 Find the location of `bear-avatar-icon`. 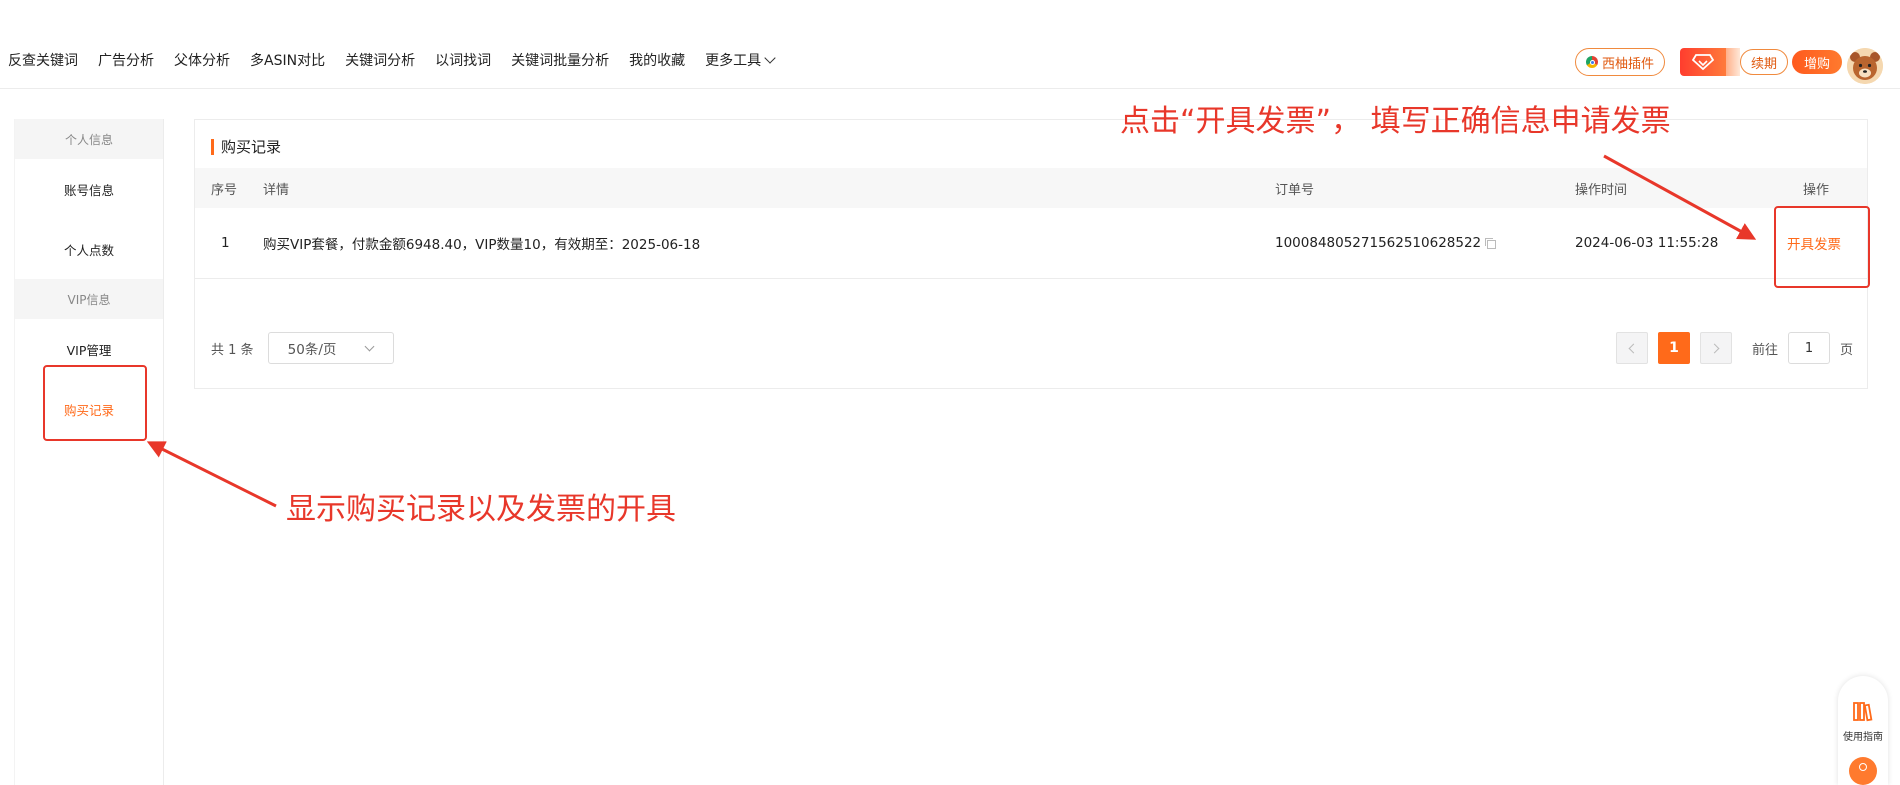

bear-avatar-icon is located at coordinates (1865, 66).